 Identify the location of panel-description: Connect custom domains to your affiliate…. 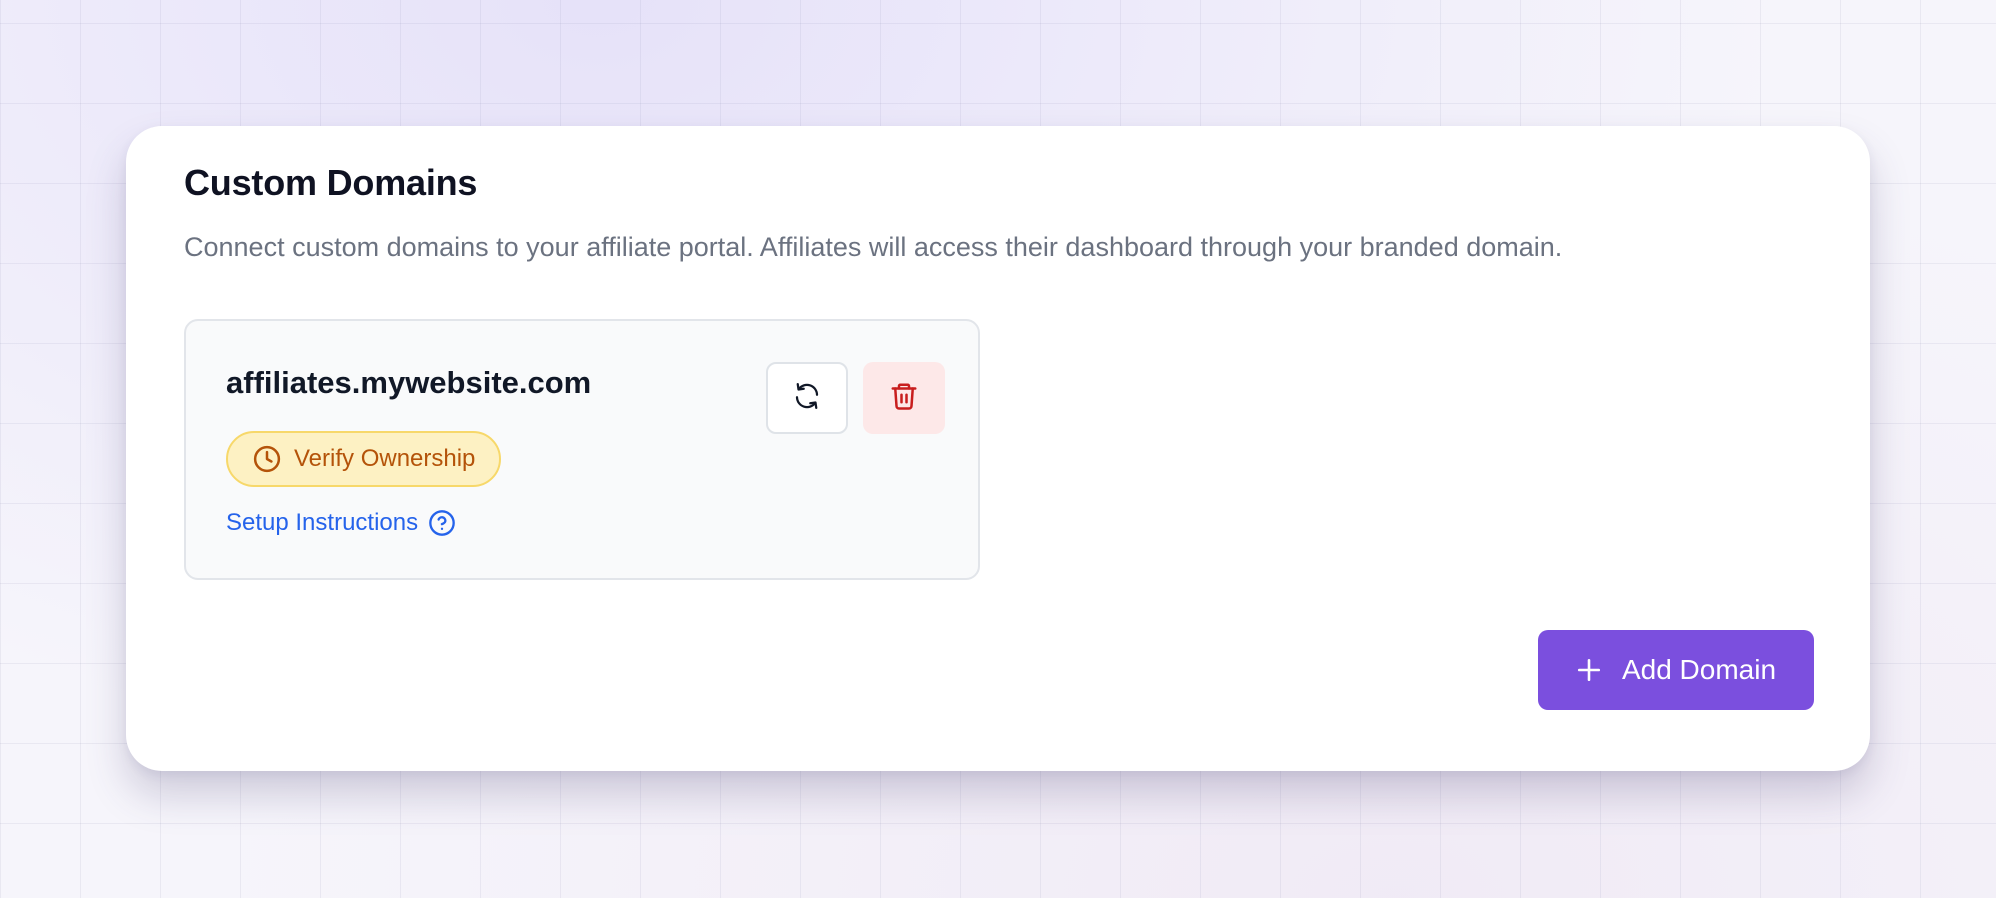
(873, 247).